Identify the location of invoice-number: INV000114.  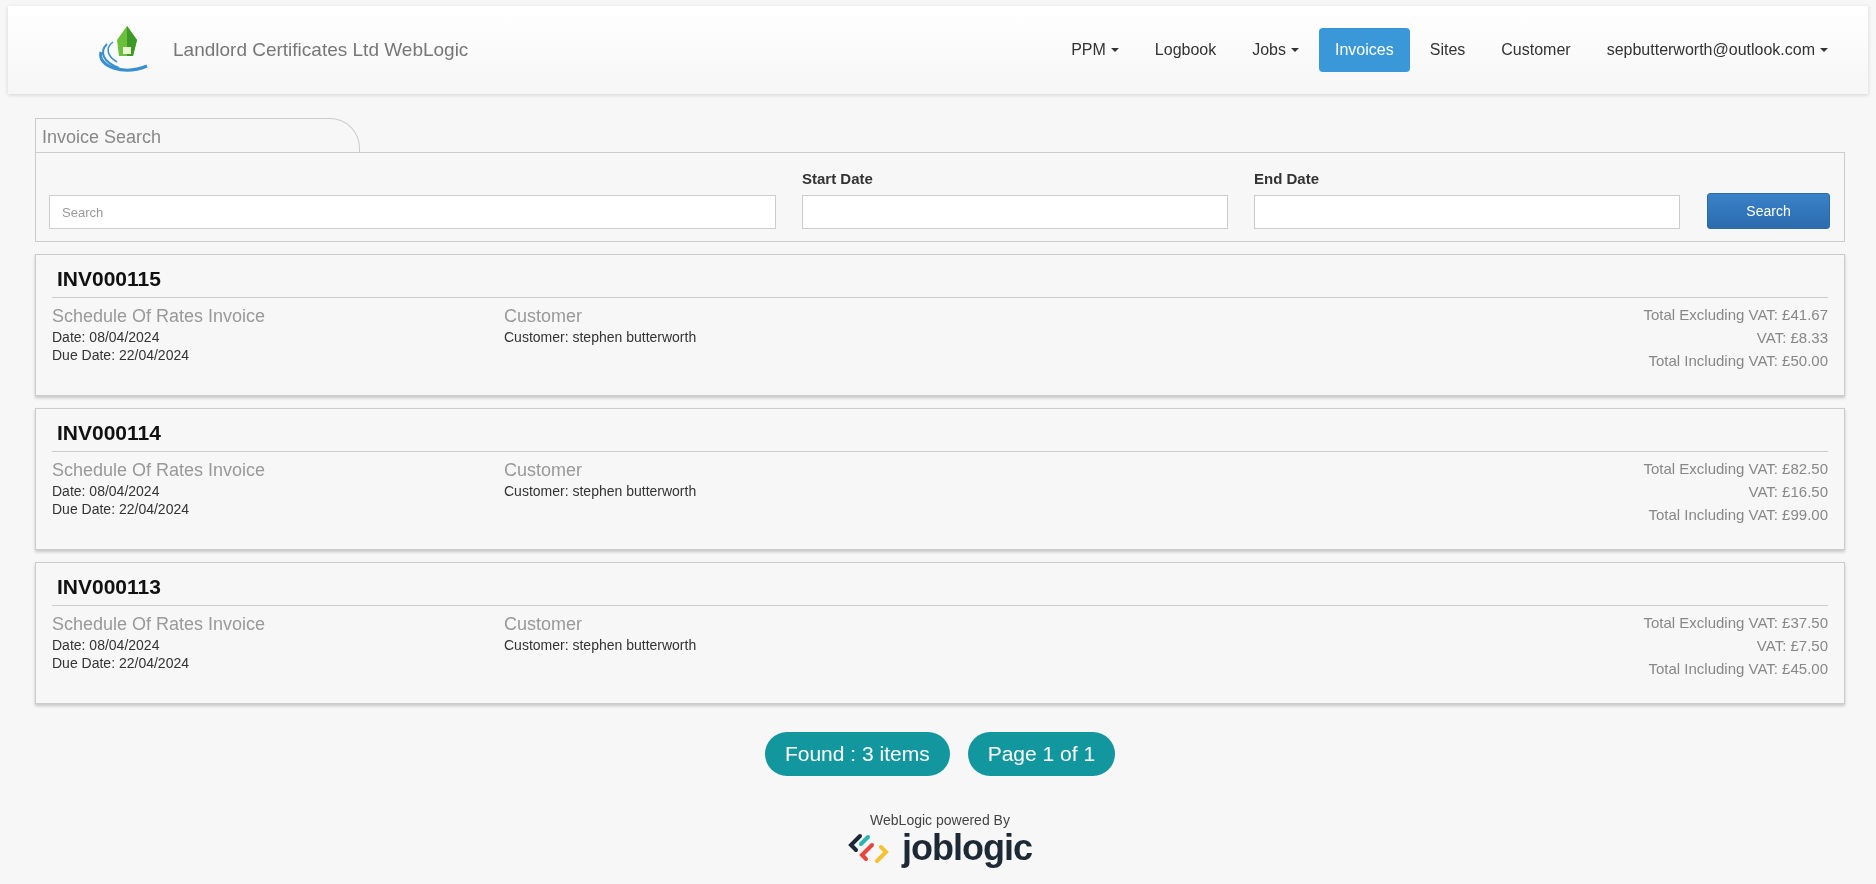
(109, 433).